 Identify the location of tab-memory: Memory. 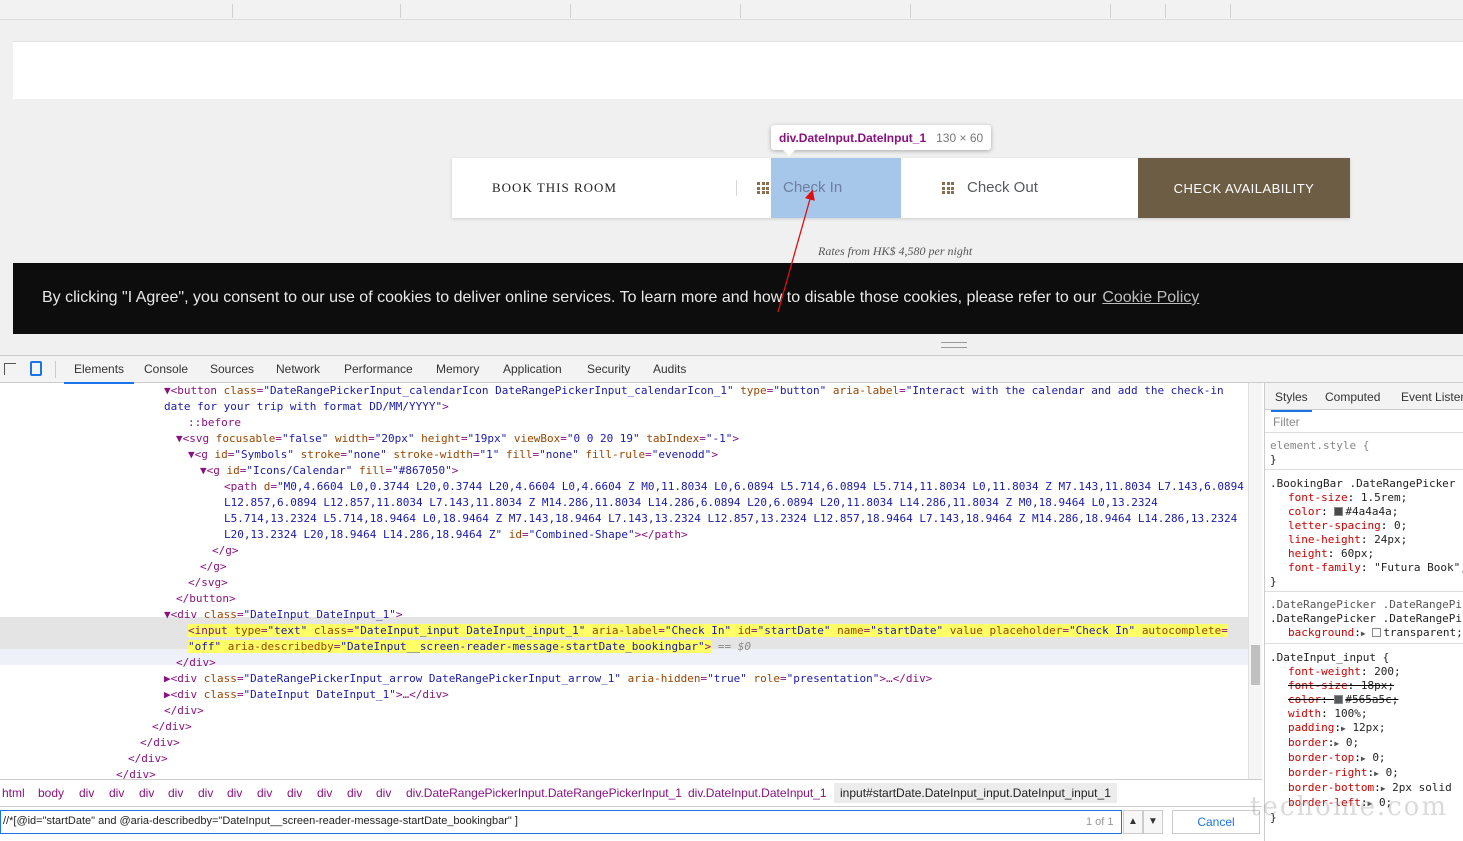
(457, 369).